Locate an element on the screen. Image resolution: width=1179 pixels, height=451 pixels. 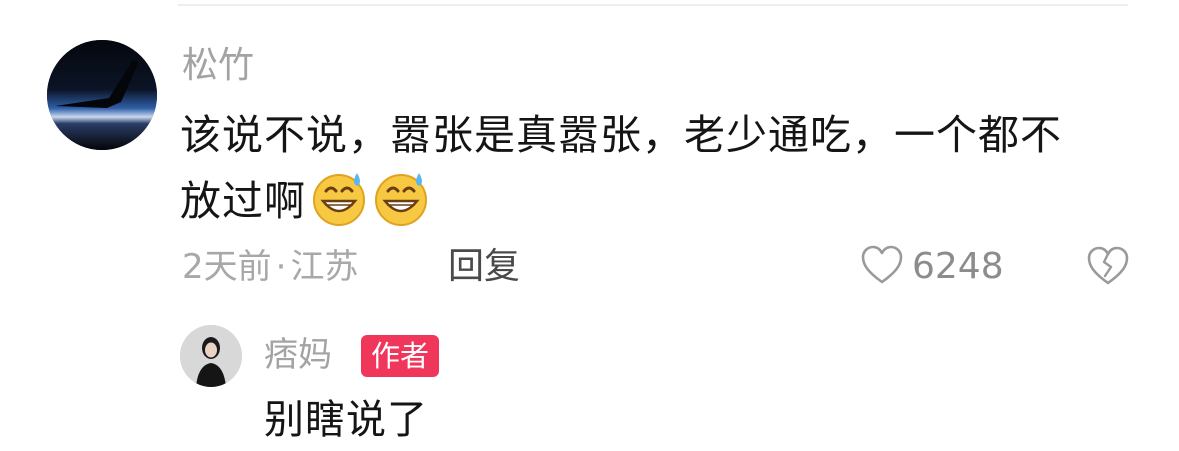
reply-text: 别瞎说了 is located at coordinates (346, 420).